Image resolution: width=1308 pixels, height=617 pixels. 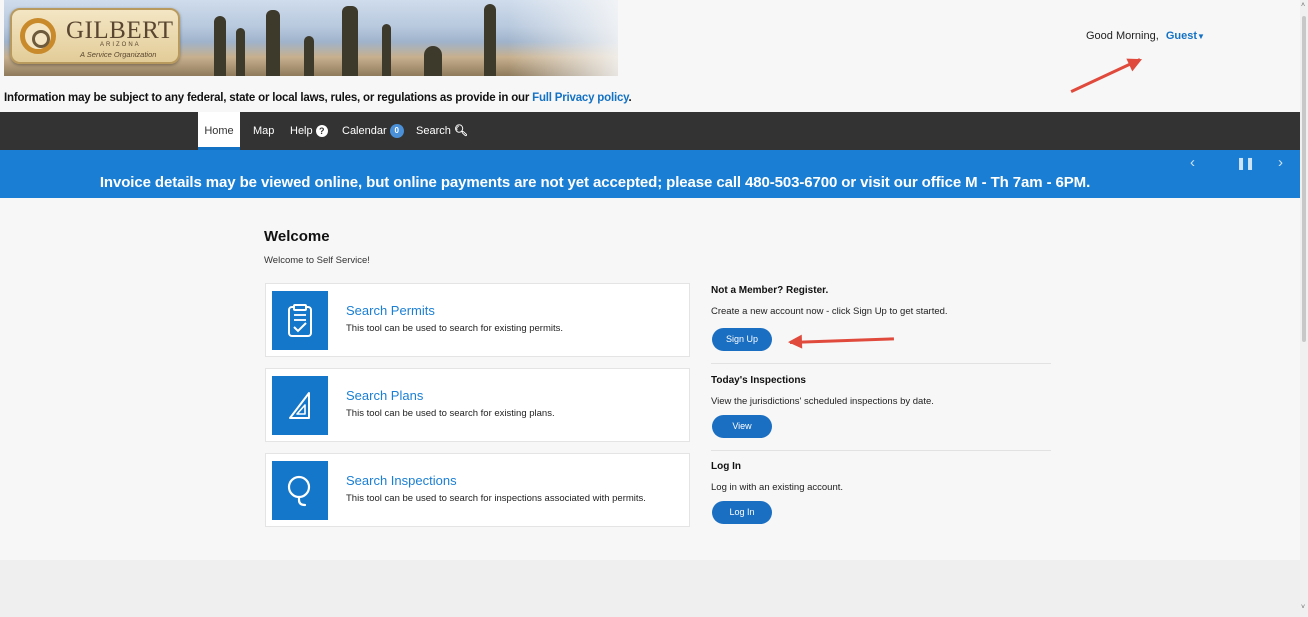 I want to click on shrub-decoration, so click(x=433, y=61).